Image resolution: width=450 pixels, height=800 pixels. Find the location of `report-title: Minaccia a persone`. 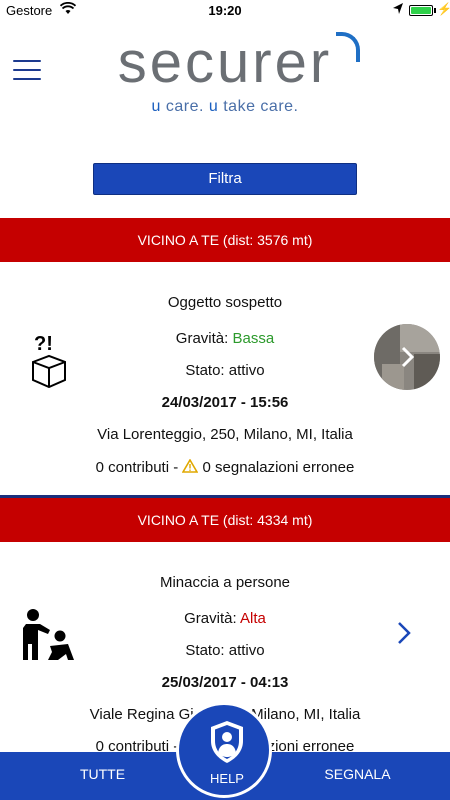

report-title: Minaccia a persone is located at coordinates (225, 582).